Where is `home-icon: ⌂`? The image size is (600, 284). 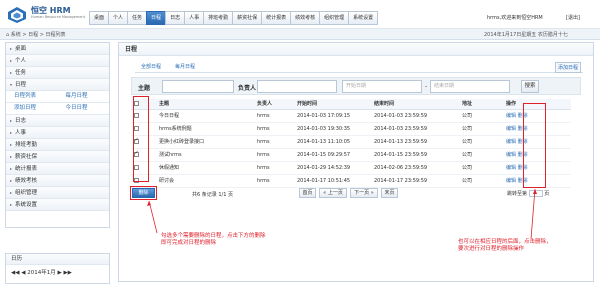 home-icon: ⌂ is located at coordinates (7, 35).